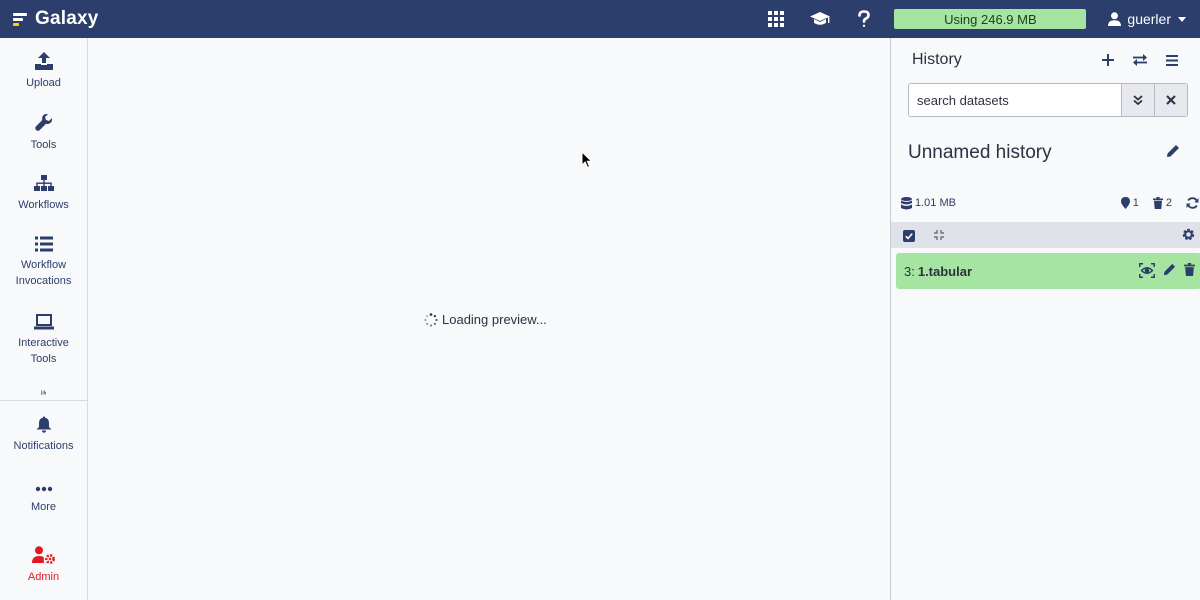 The height and width of the screenshot is (600, 1200). I want to click on sidebar-item-workflow-invocations: Workflow Invocations, so click(43, 262).